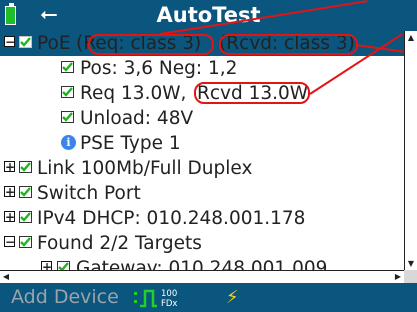 This screenshot has width=417, height=312. Describe the element at coordinates (159, 68) in the screenshot. I see `pos-neg-label: Pos: 3,6 Neg: 1,2` at that location.